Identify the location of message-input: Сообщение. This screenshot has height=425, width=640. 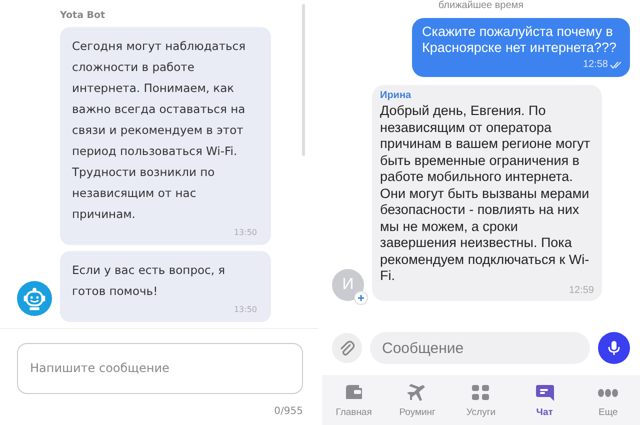
(480, 348).